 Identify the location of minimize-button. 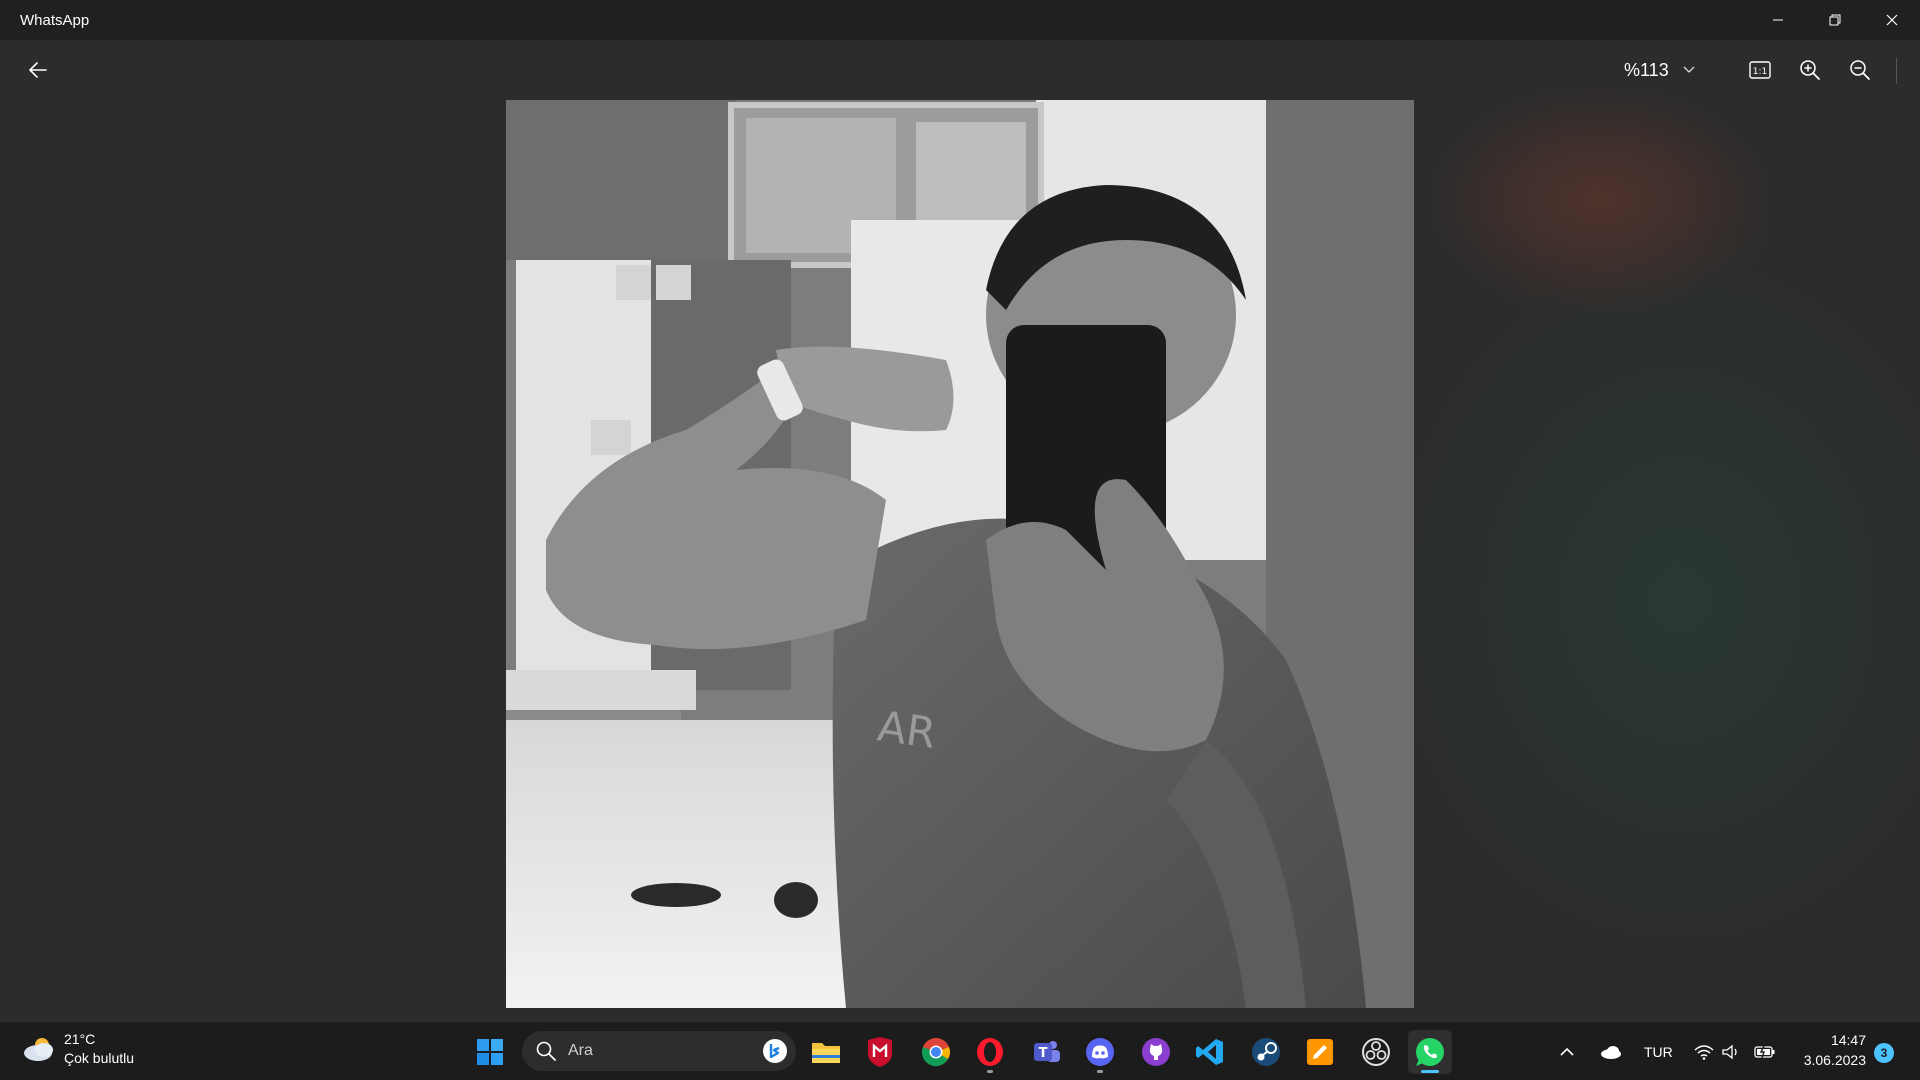
(1777, 20).